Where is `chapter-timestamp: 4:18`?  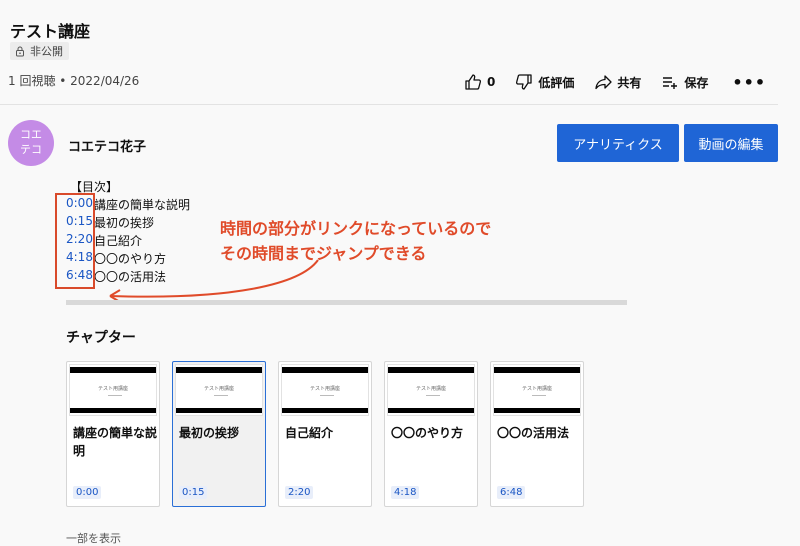
chapter-timestamp: 4:18 is located at coordinates (405, 492).